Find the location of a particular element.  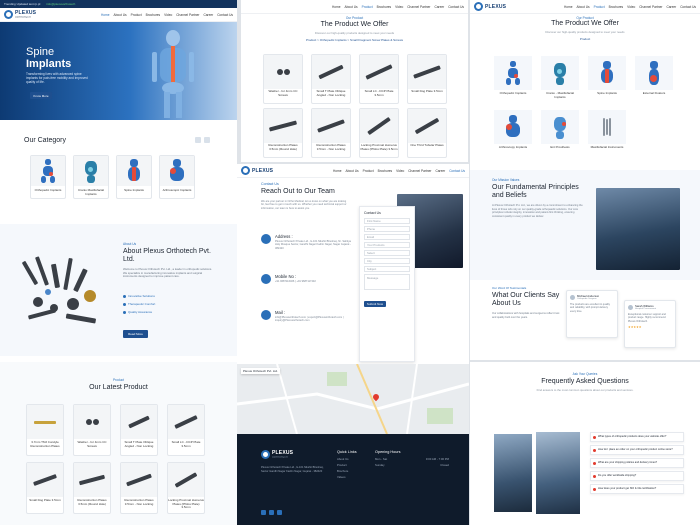

category-card-orthopedic: Orthopedic Implants is located at coordinates (48, 177).